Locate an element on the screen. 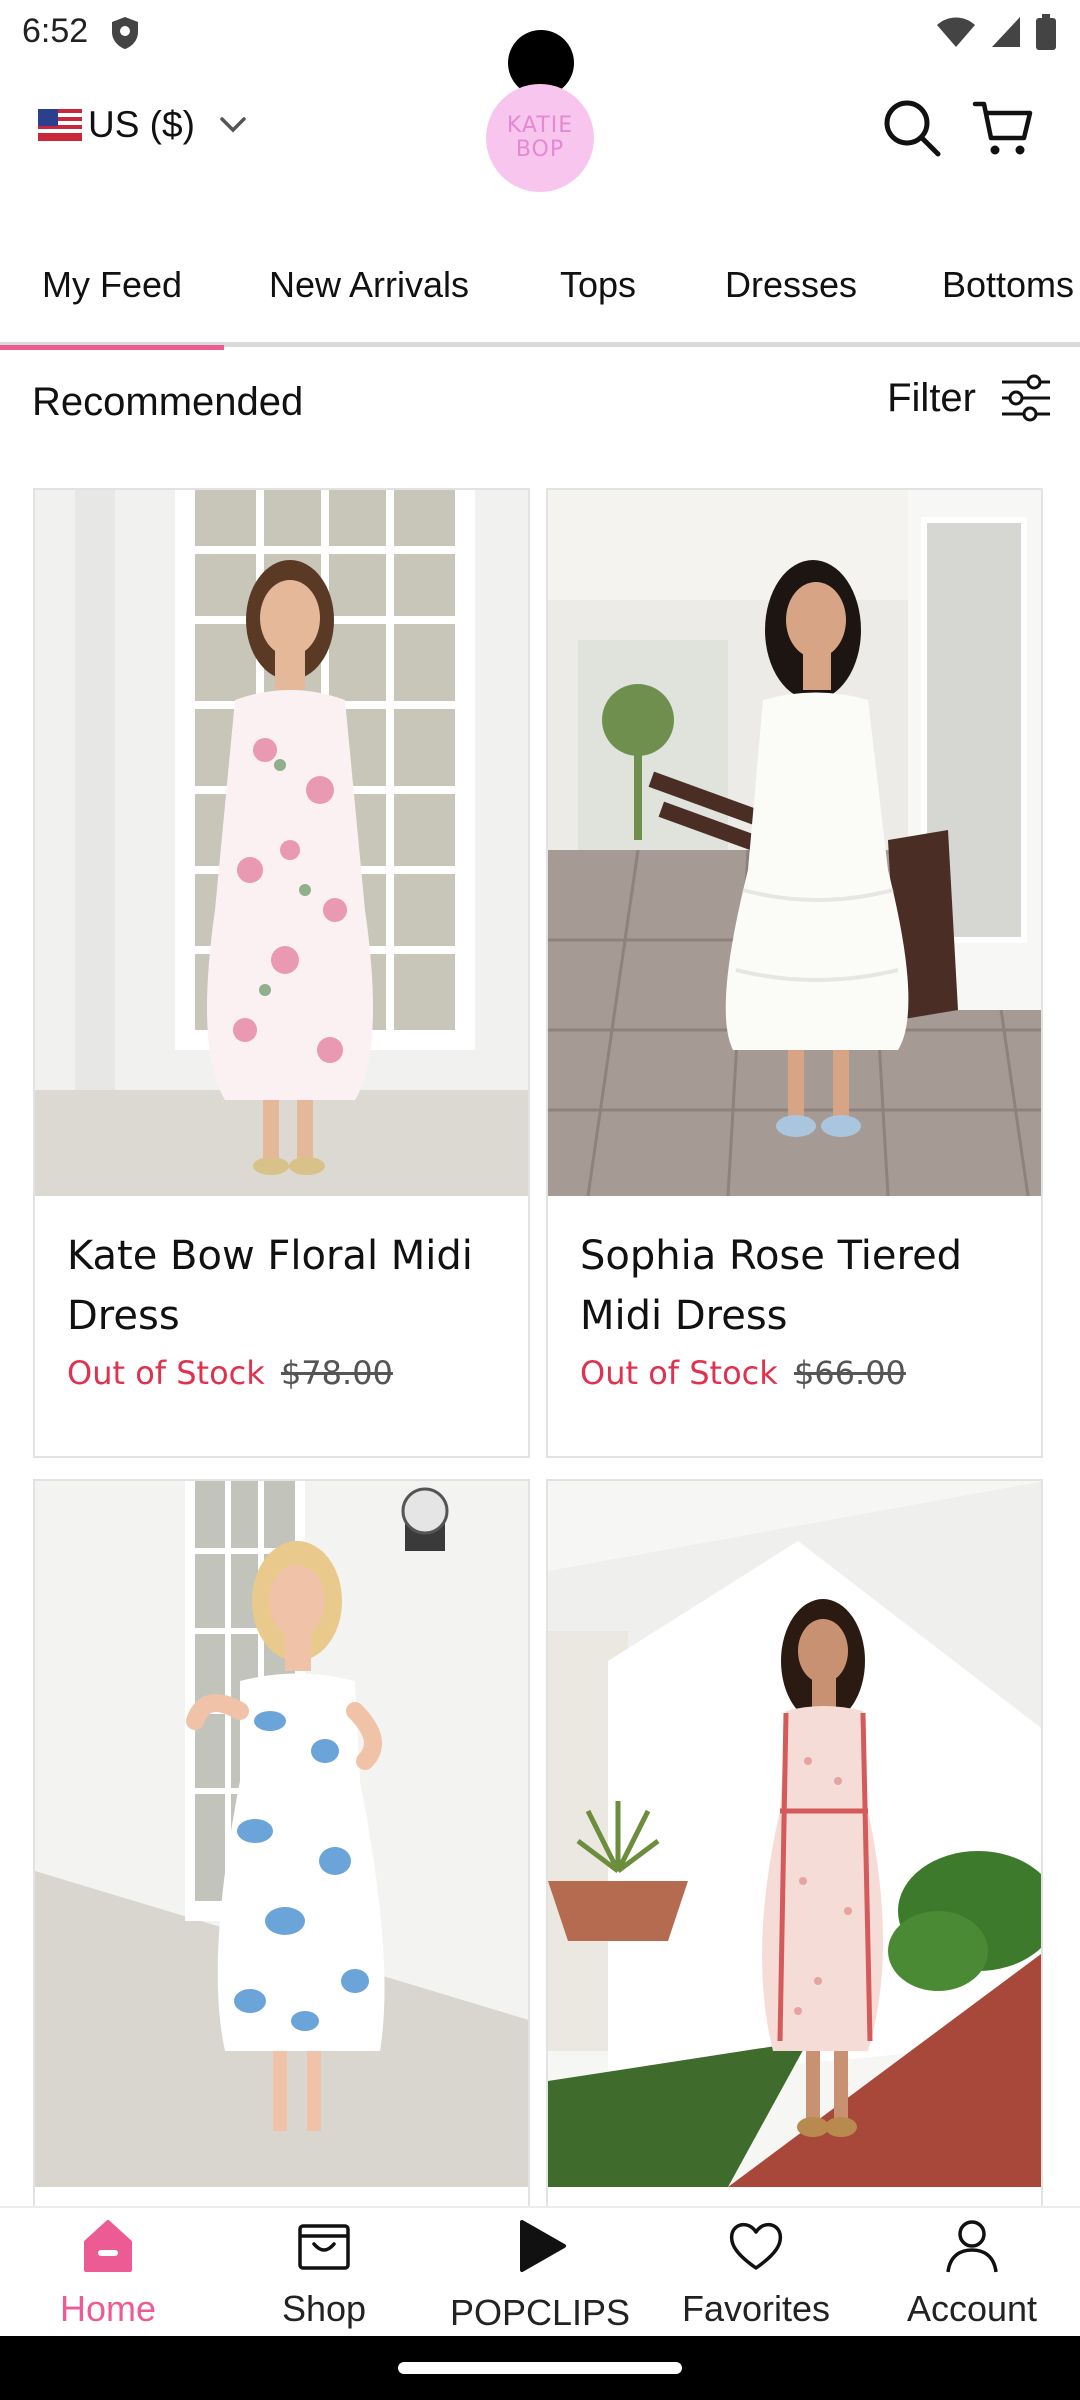 The image size is (1080, 2400). tab-bottoms: Bottoms is located at coordinates (990, 285).